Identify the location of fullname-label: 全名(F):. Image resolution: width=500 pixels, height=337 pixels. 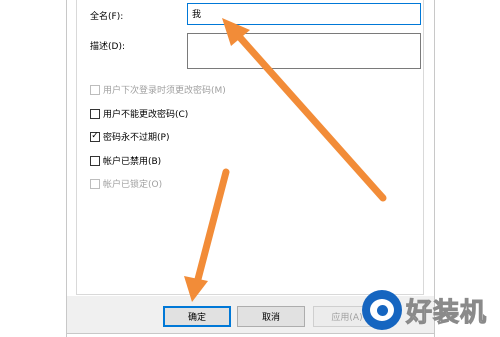
(107, 17).